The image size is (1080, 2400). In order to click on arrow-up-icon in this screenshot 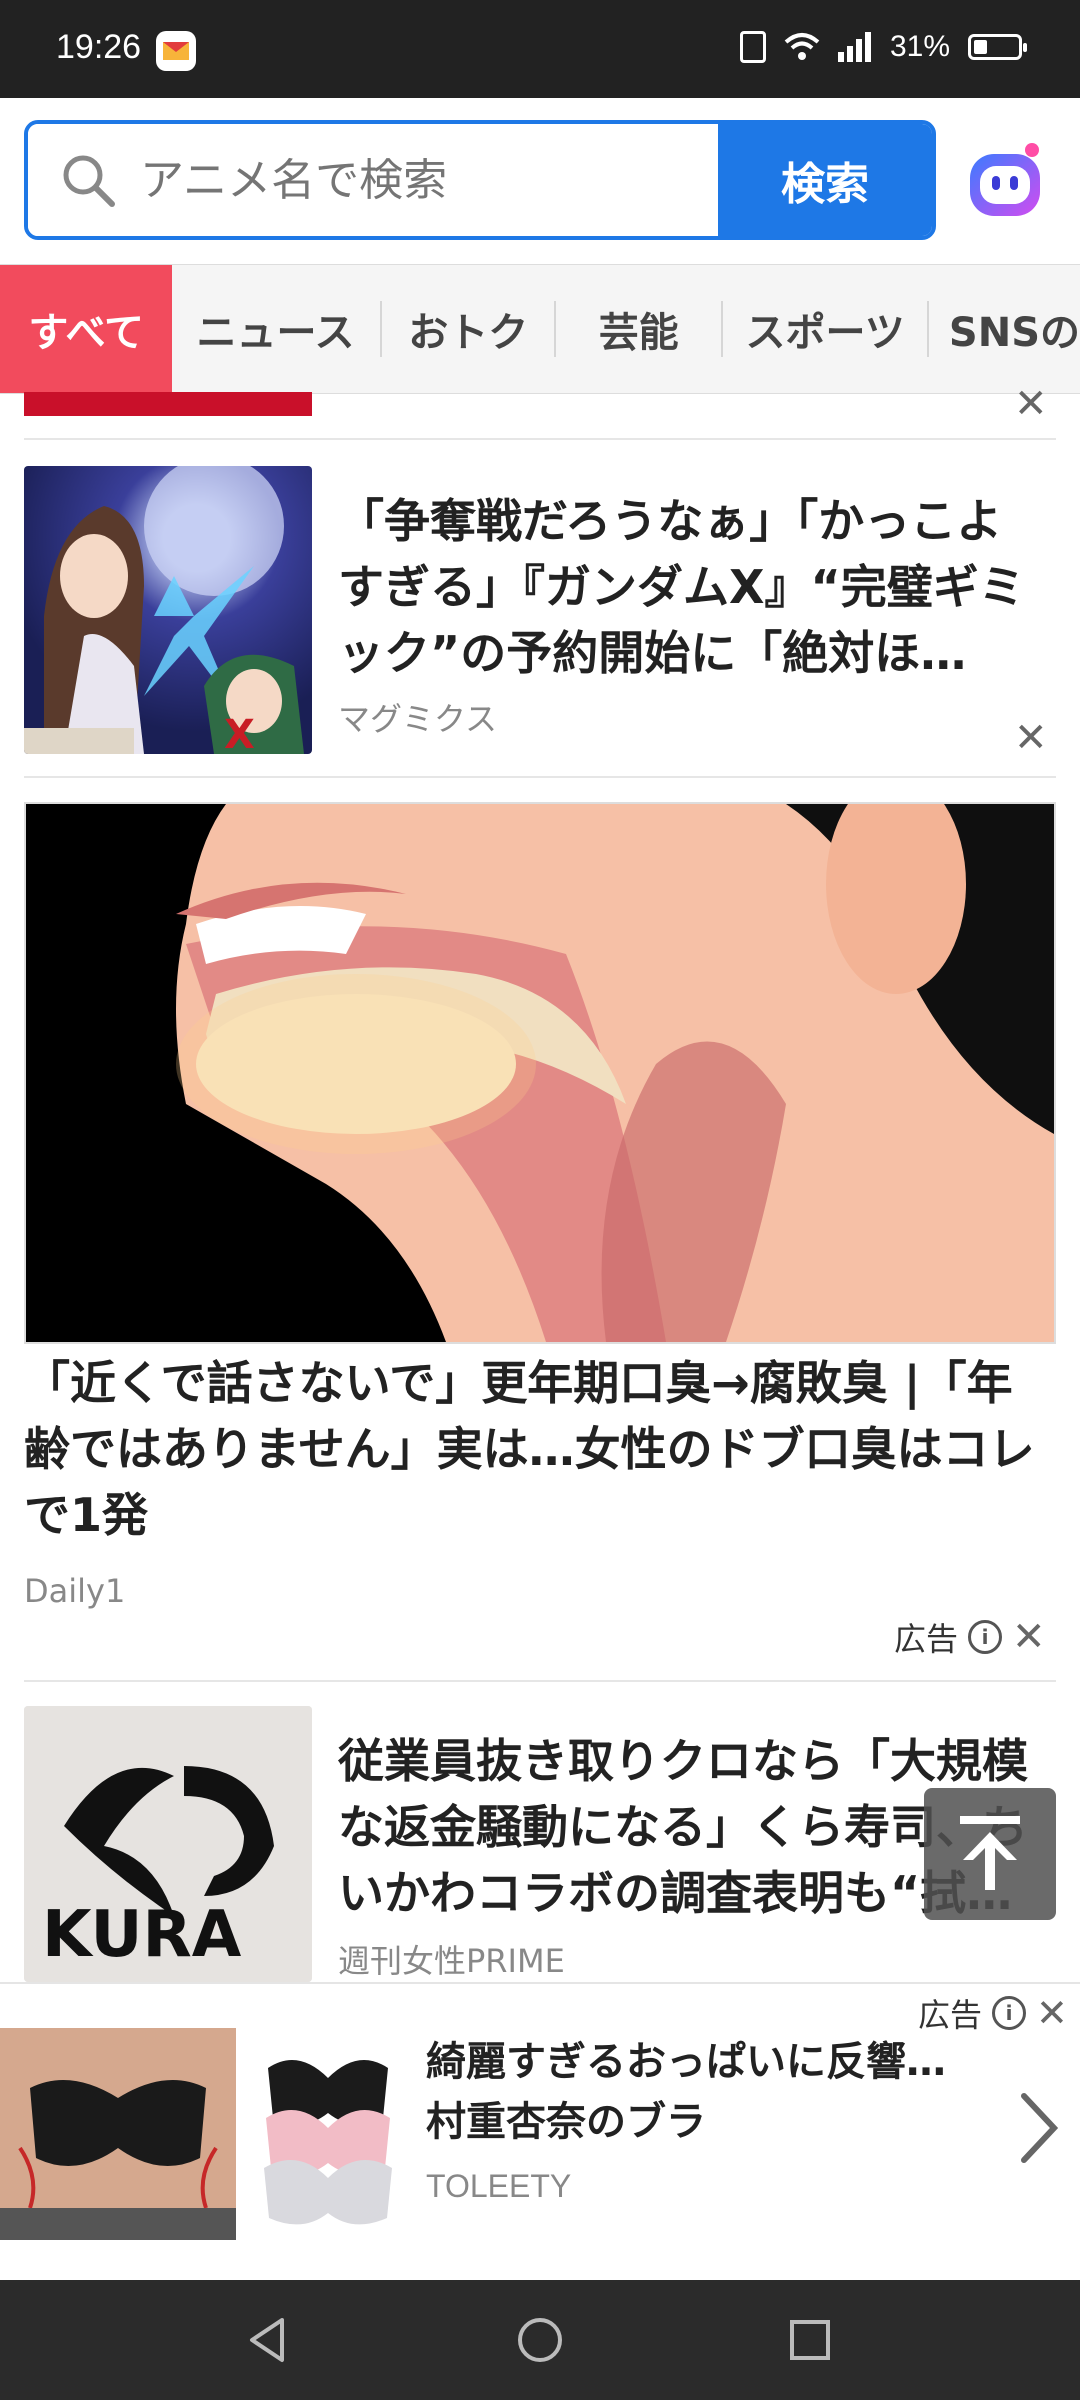, I will do `click(990, 1854)`.